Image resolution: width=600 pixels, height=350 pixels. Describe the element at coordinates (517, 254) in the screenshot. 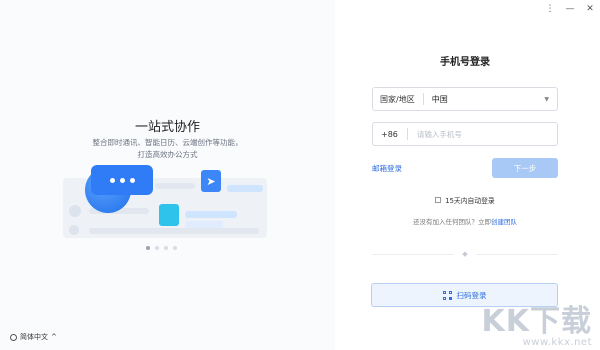

I see `divider-right` at that location.